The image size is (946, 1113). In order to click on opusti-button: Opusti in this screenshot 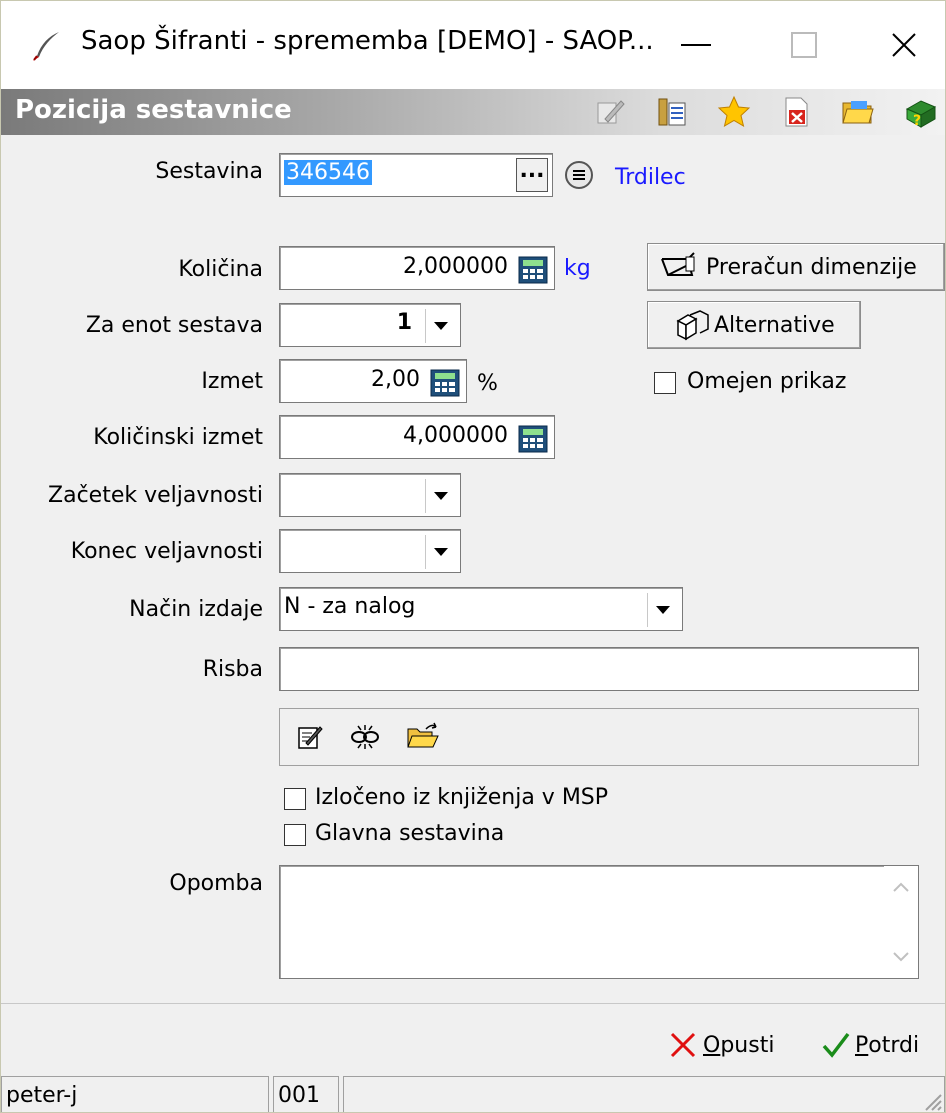, I will do `click(721, 1045)`.